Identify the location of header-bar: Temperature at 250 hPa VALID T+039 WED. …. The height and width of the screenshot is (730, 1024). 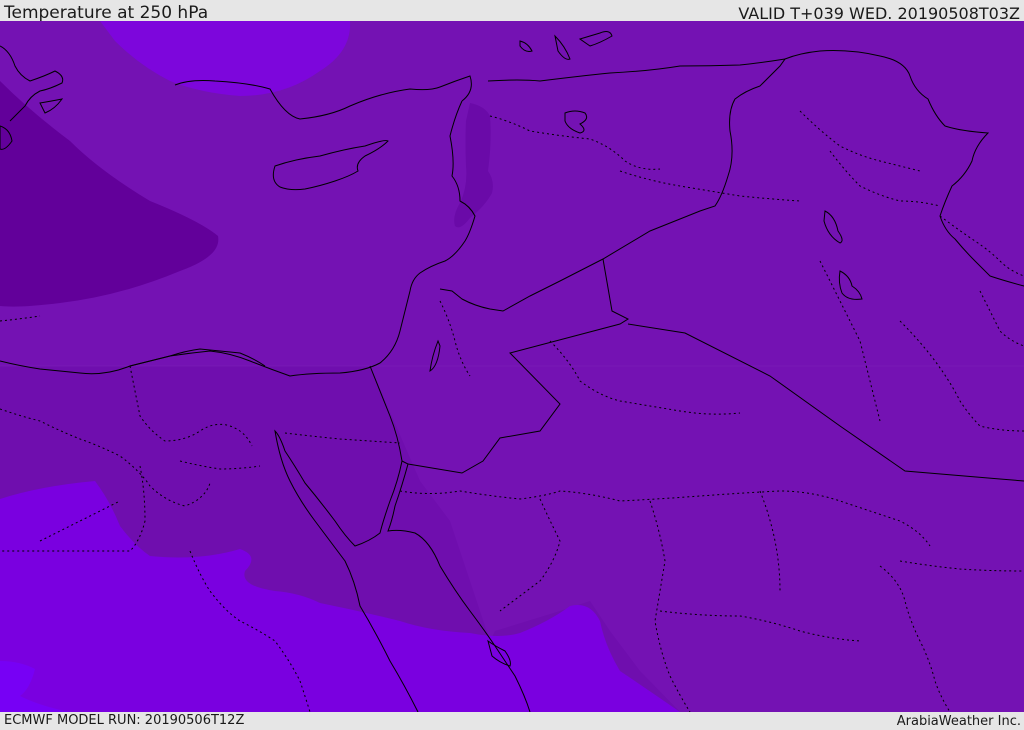
(512, 11).